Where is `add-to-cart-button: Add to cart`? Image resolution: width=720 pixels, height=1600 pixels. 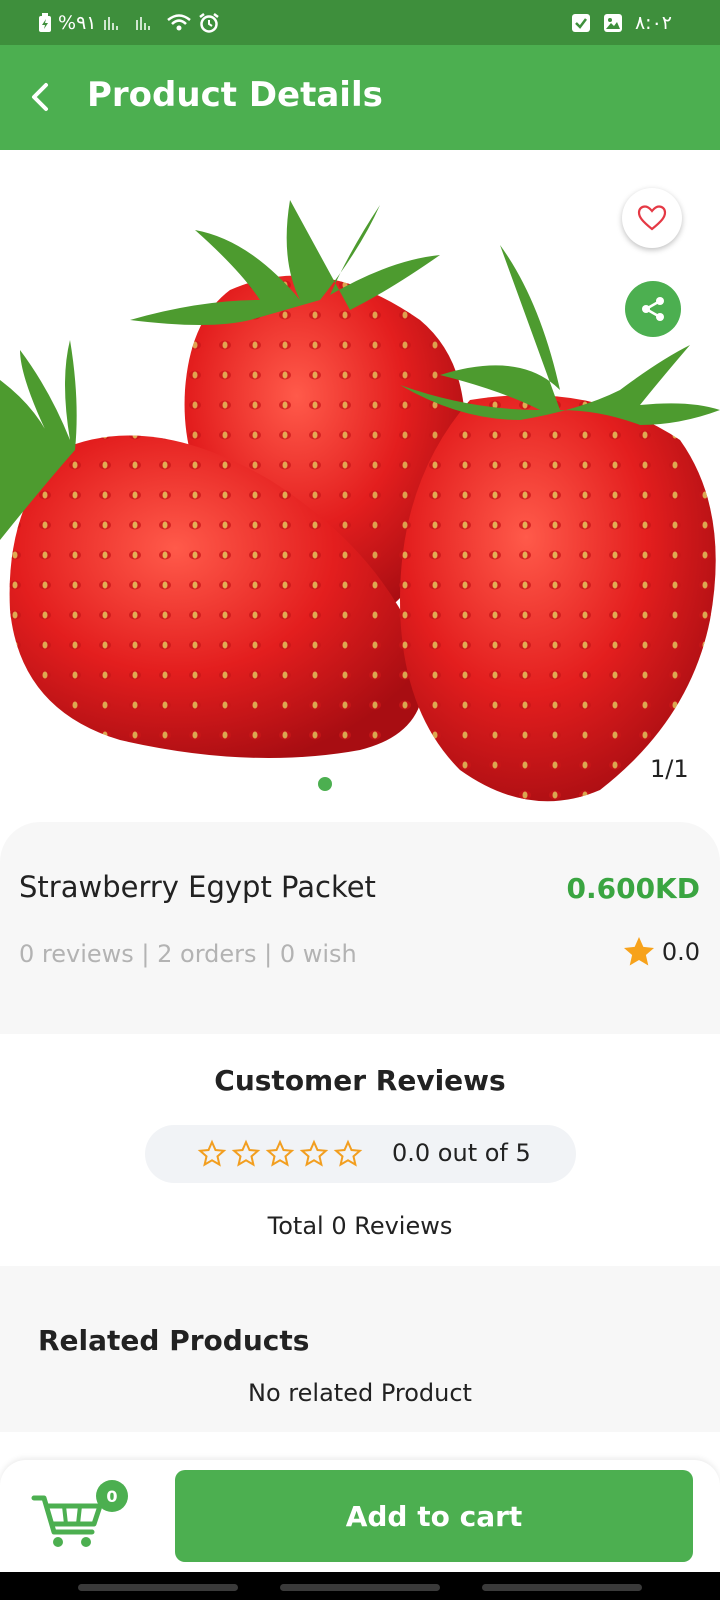 add-to-cart-button: Add to cart is located at coordinates (434, 1516).